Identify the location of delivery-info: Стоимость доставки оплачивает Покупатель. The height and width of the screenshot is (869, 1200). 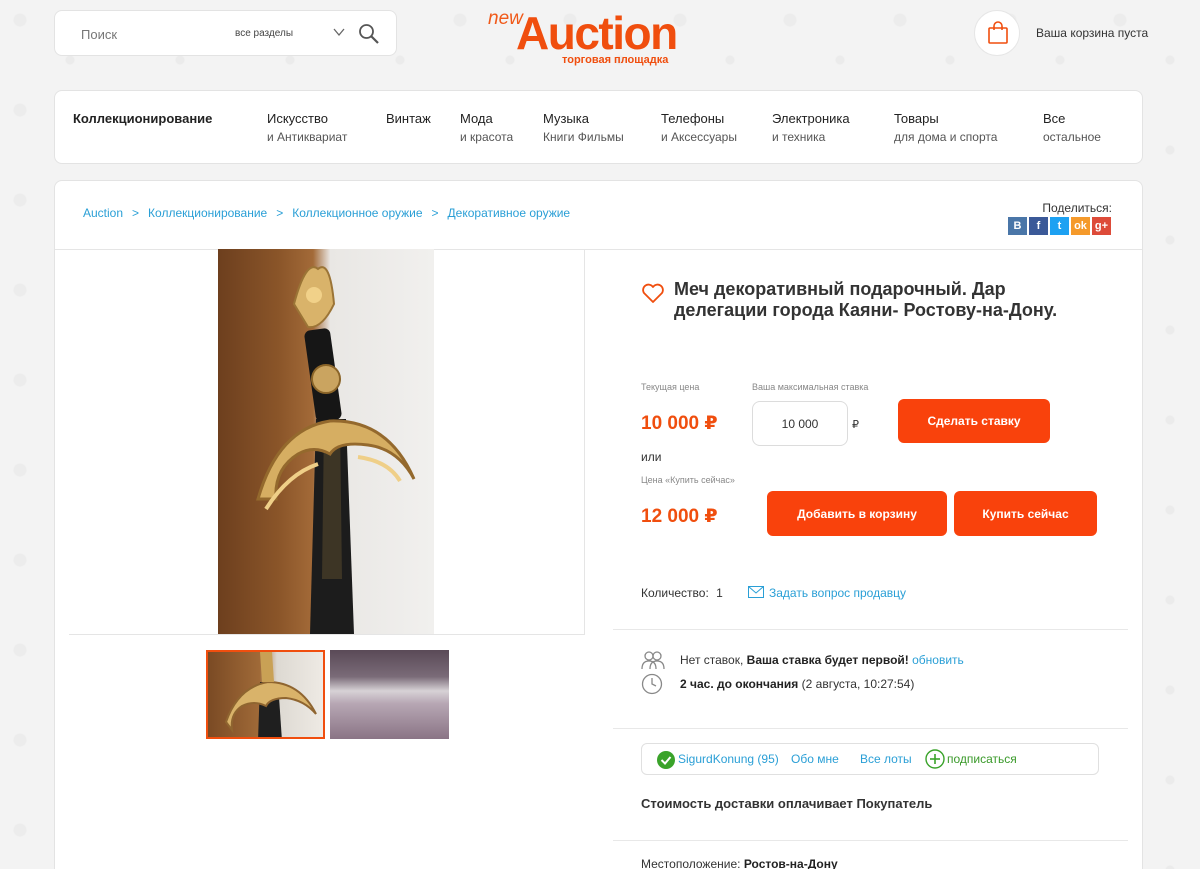
(787, 803).